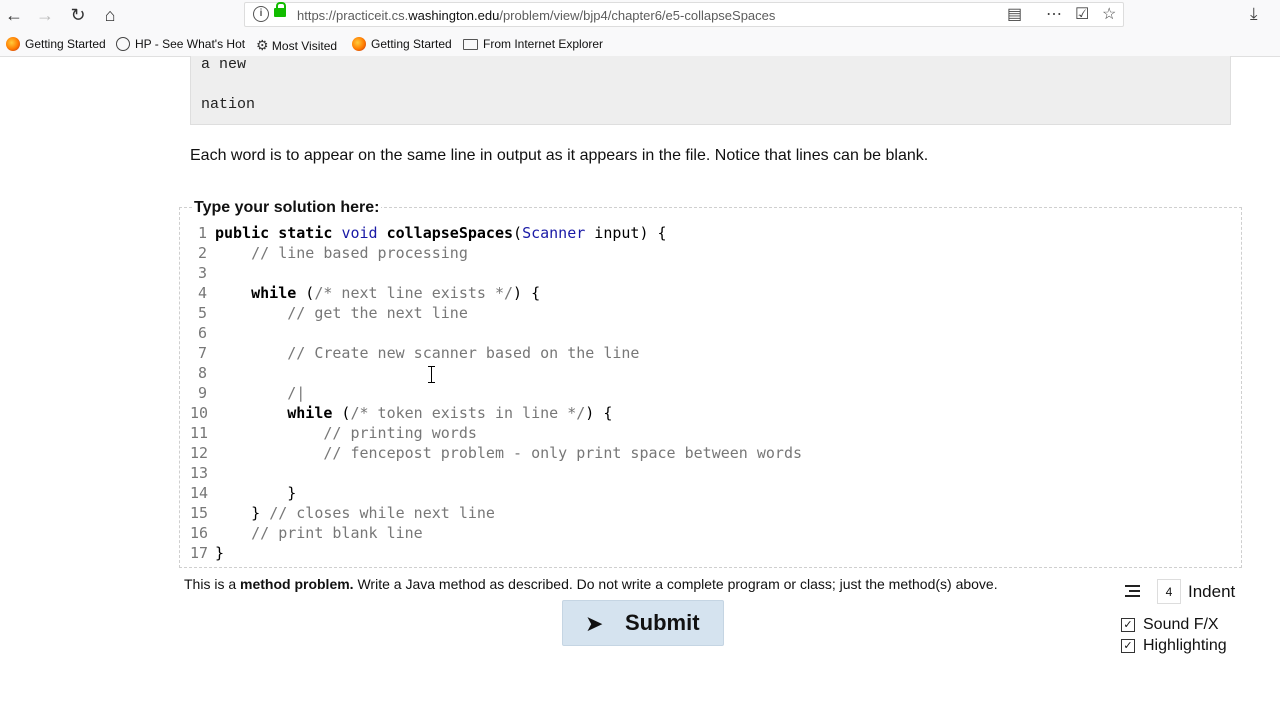 The width and height of the screenshot is (1280, 720). What do you see at coordinates (202, 473) in the screenshot?
I see `code-line-13: 13` at bounding box center [202, 473].